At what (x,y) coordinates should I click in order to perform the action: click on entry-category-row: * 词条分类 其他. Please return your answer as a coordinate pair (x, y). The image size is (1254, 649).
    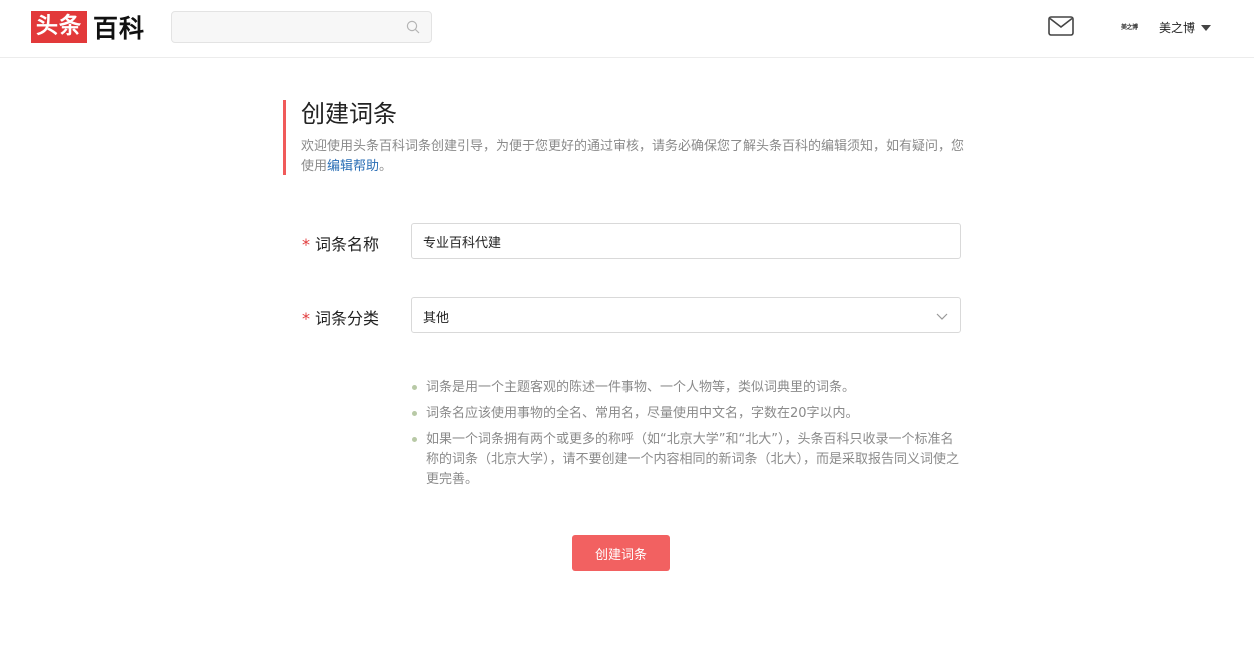
    Looking at the image, I should click on (632, 315).